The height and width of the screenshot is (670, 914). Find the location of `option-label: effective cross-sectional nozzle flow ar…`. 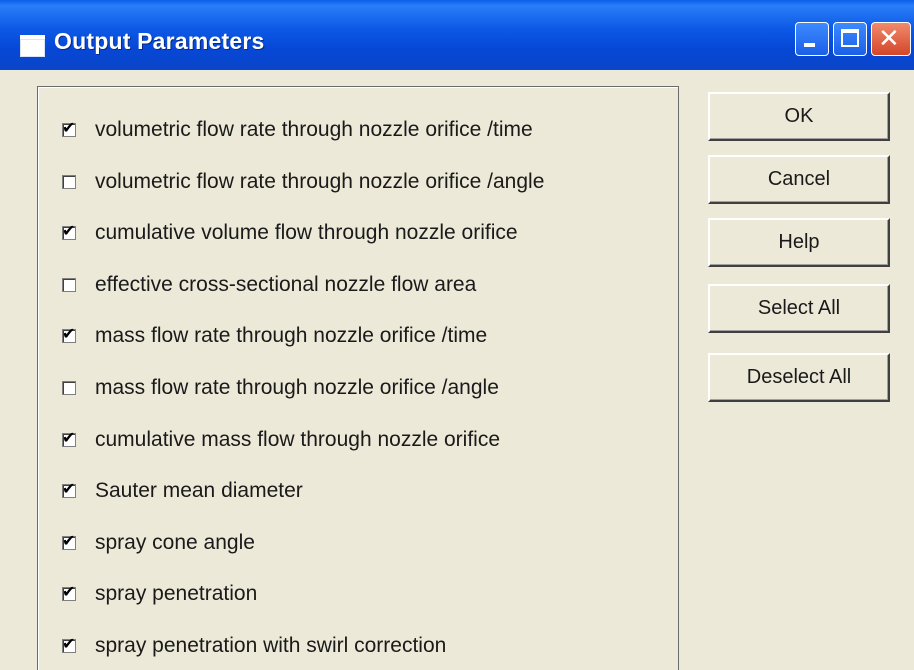

option-label: effective cross-sectional nozzle flow ar… is located at coordinates (286, 284).